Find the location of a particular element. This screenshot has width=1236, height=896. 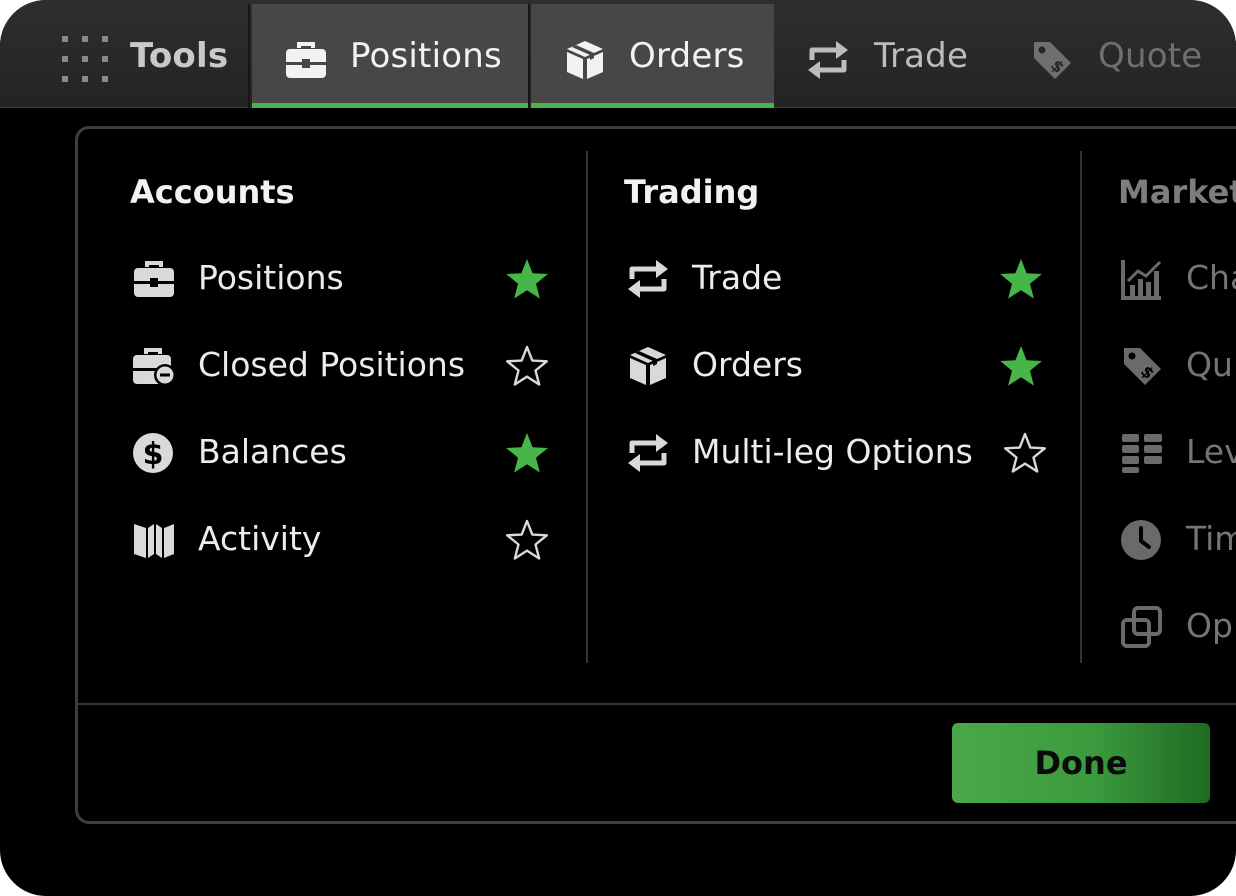

tab-orders: Orders is located at coordinates (652, 56).